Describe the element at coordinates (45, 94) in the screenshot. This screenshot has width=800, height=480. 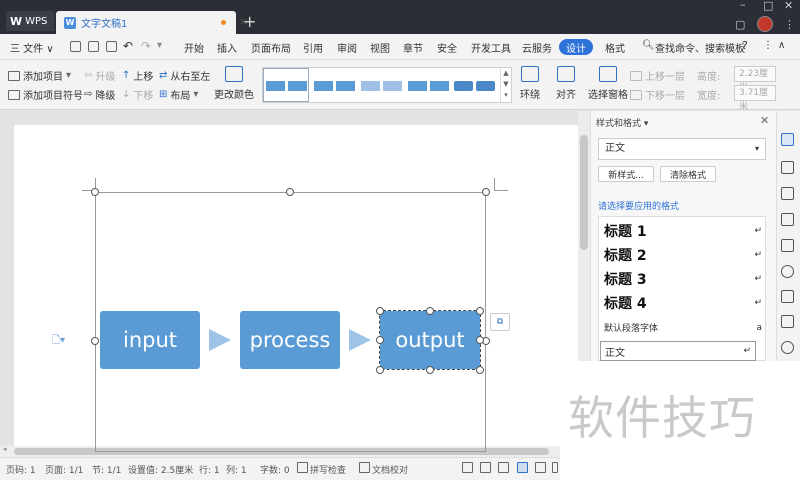
I see `add-bullet-button: 添加项目符号` at that location.